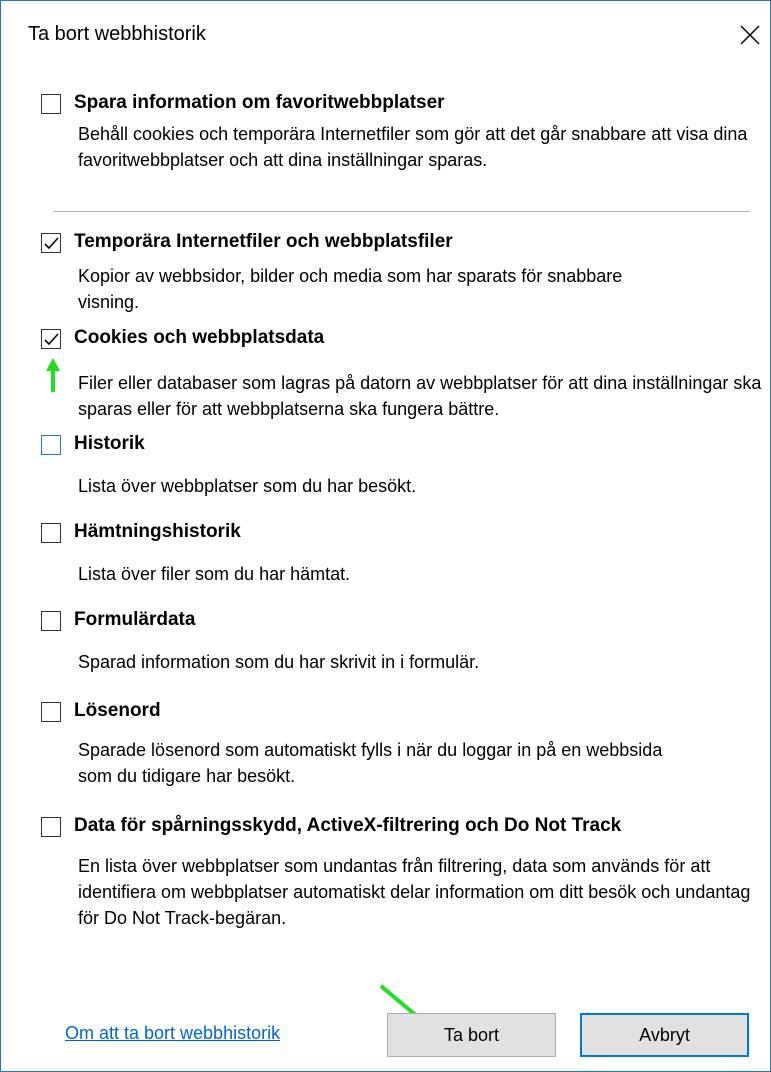 This screenshot has height=1072, width=771. What do you see at coordinates (134, 620) in the screenshot?
I see `option-label: Formulärdata` at bounding box center [134, 620].